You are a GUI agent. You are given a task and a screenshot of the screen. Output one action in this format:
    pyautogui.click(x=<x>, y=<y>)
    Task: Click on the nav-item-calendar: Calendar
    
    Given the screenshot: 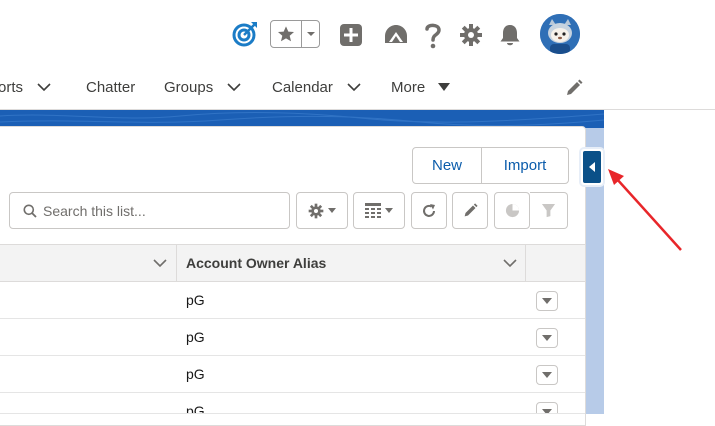 What is the action you would take?
    pyautogui.click(x=316, y=87)
    